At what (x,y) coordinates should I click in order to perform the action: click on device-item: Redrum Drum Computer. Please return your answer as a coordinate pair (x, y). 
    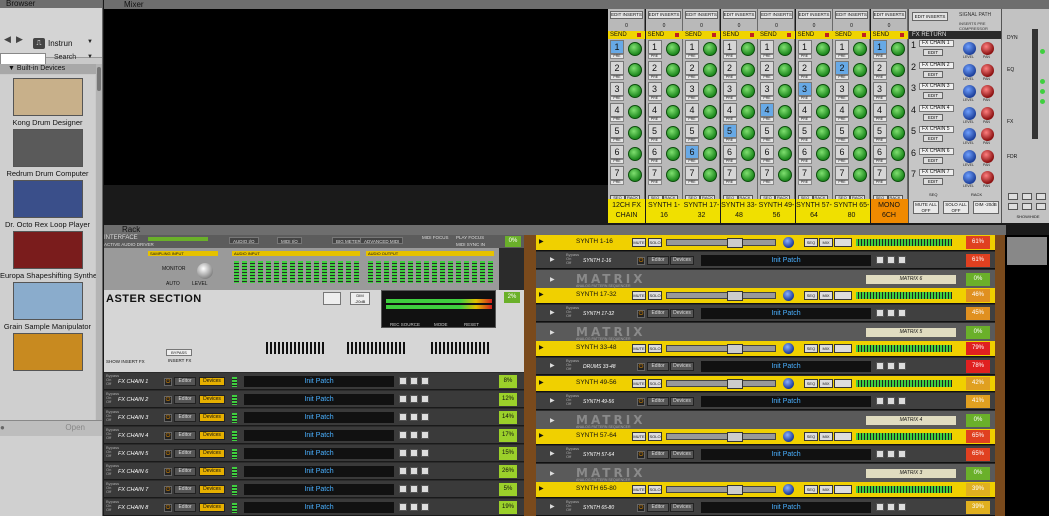
    Looking at the image, I should click on (47, 153).